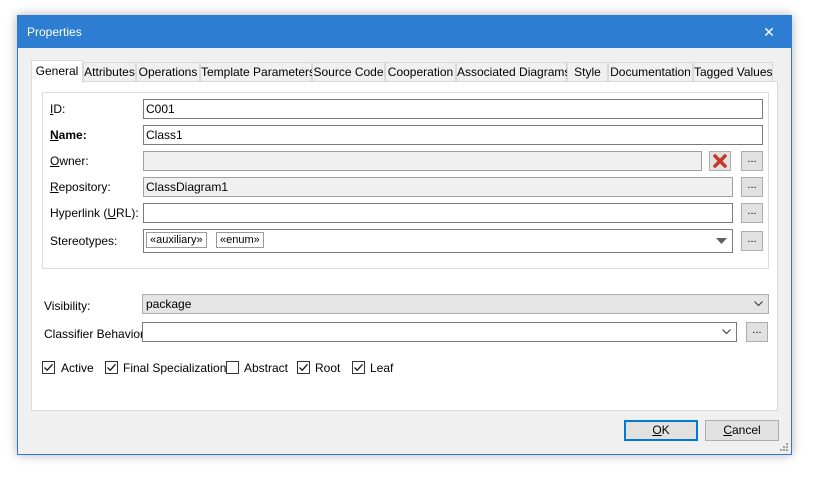  What do you see at coordinates (168, 71) in the screenshot?
I see `tab-operations: Operations` at bounding box center [168, 71].